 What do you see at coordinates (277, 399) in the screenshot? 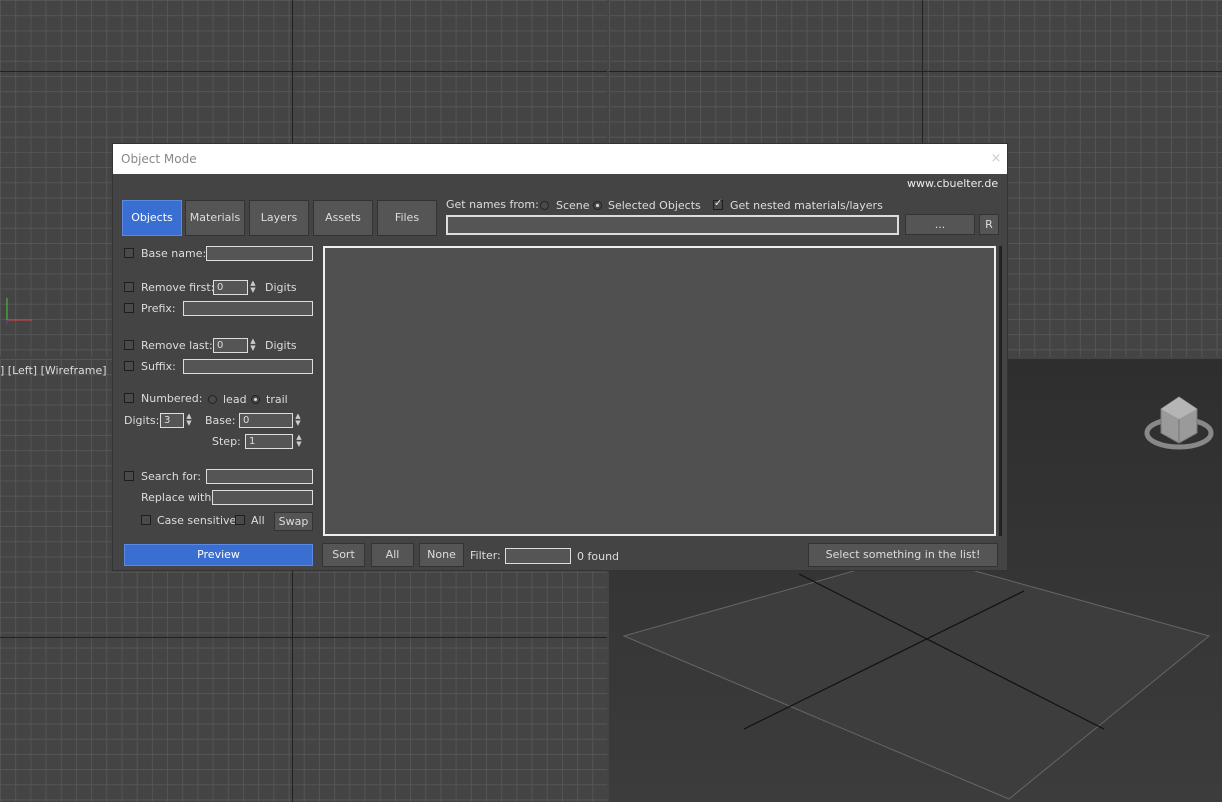
I see `trail-radio-label: trail` at bounding box center [277, 399].